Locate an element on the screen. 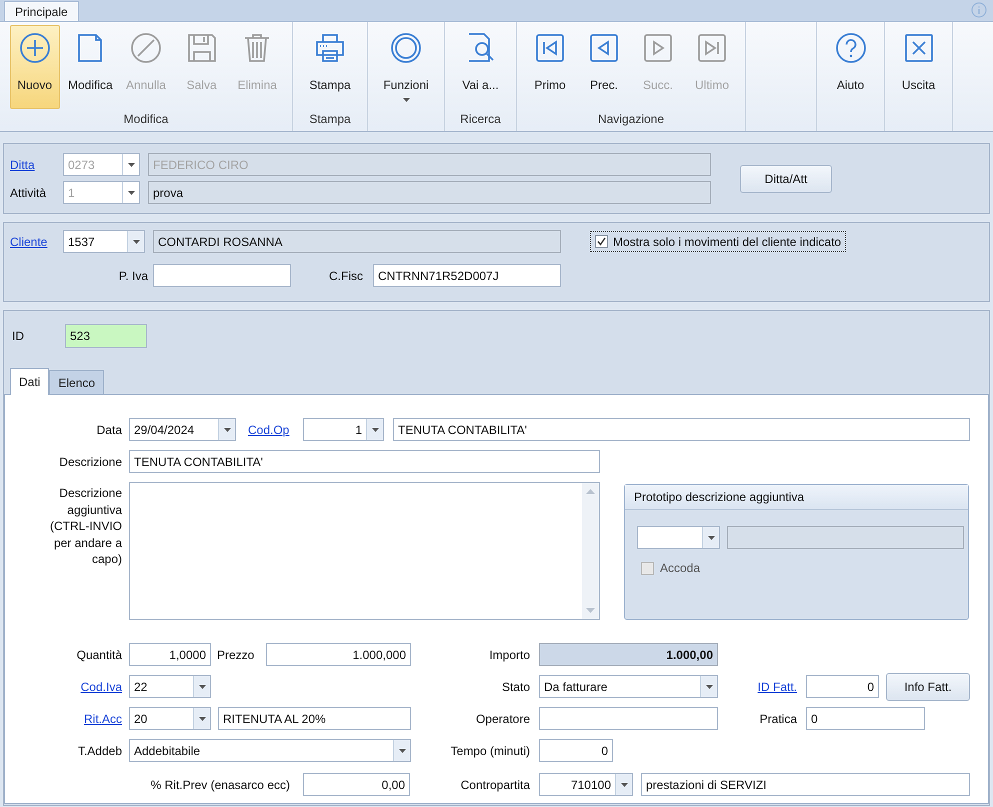 This screenshot has width=993, height=807. scroll-down-icon is located at coordinates (590, 610).